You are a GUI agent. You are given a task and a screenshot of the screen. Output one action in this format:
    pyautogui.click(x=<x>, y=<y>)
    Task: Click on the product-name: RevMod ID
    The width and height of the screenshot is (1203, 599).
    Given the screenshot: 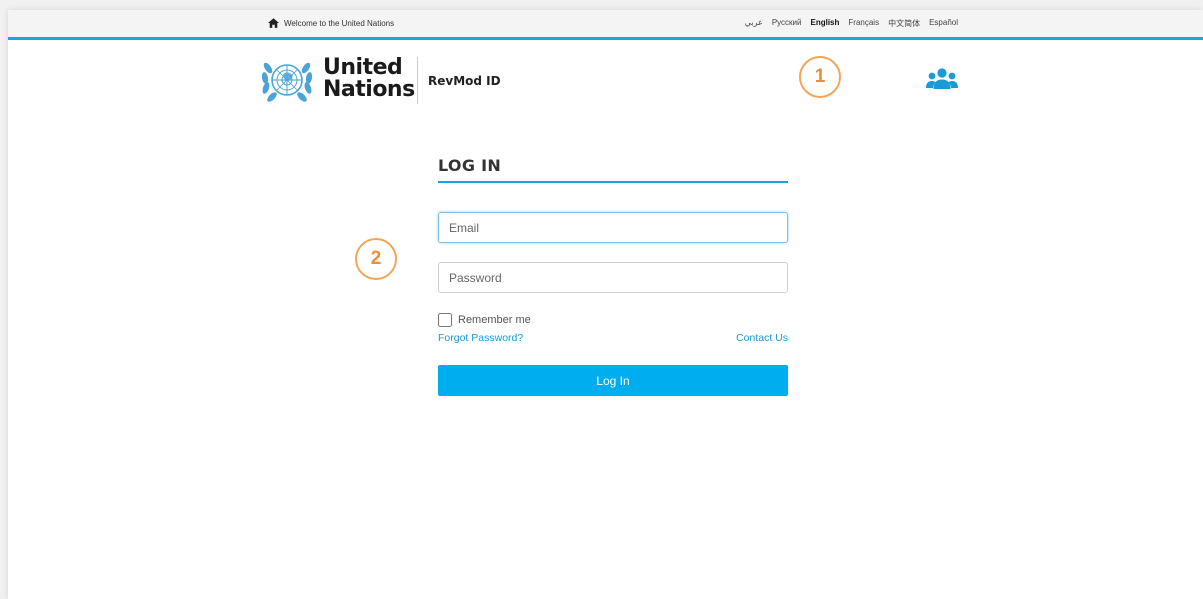 What is the action you would take?
    pyautogui.click(x=464, y=81)
    